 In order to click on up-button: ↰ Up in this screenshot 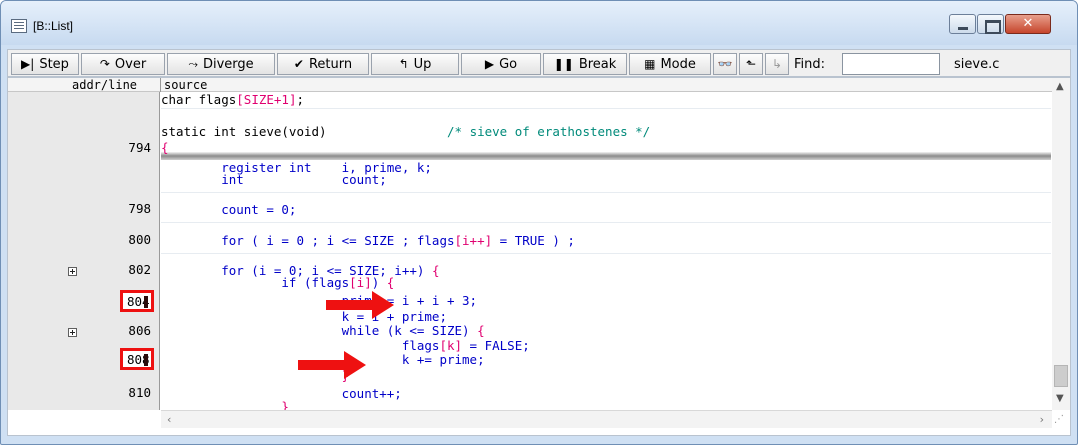, I will do `click(415, 64)`.